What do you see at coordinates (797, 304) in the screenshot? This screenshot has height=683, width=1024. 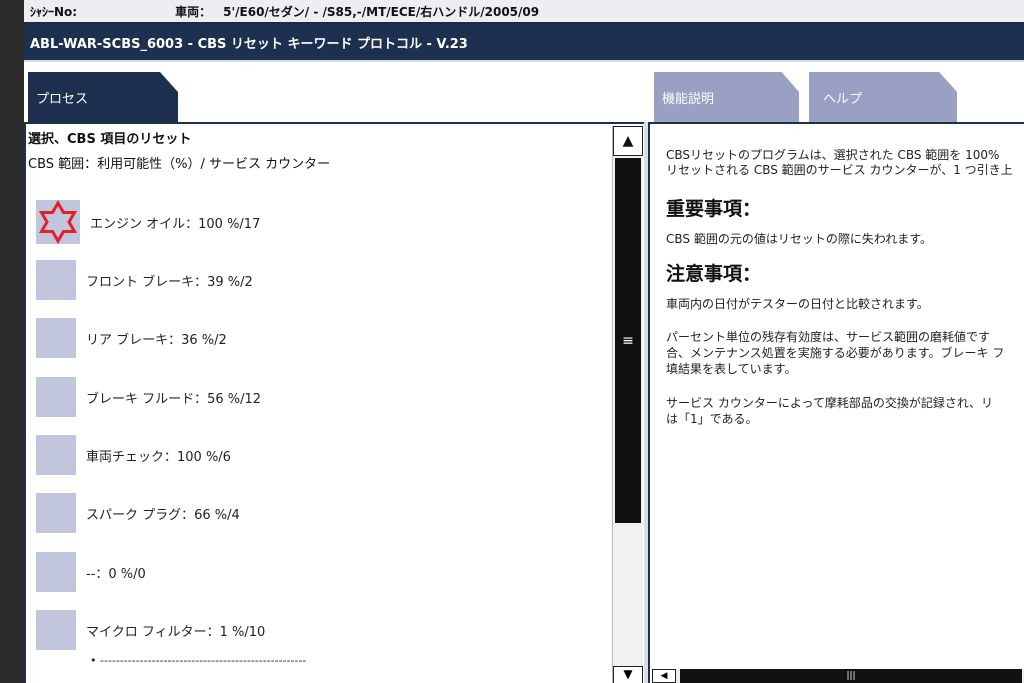 I see `caution-text: 車両内の日付がテスターの日付と比較されます。` at bounding box center [797, 304].